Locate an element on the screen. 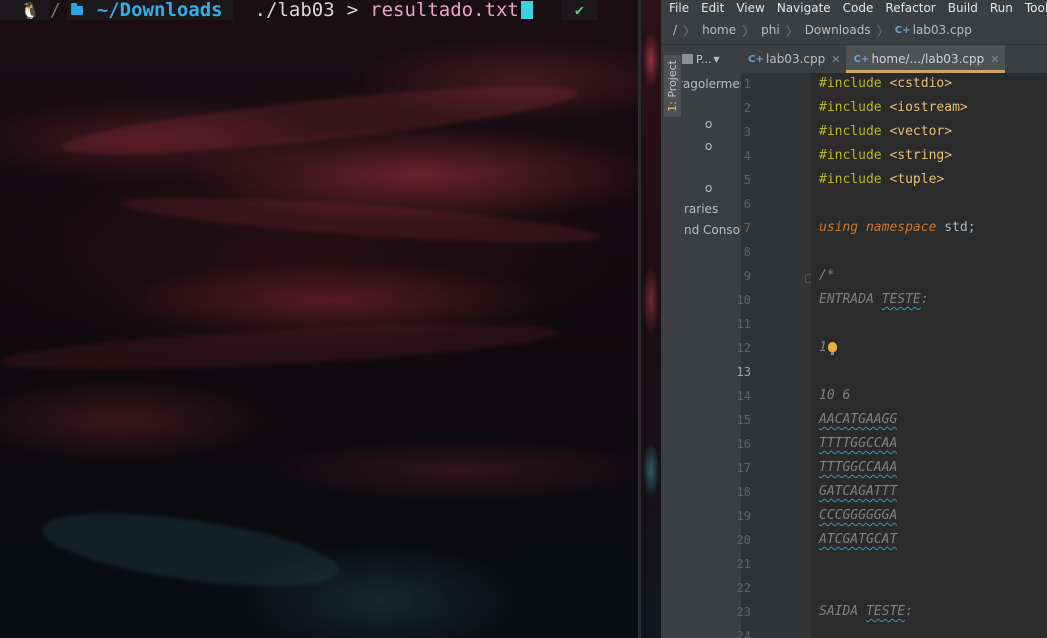 The height and width of the screenshot is (638, 1047). breadcrumb-home: home is located at coordinates (719, 30).